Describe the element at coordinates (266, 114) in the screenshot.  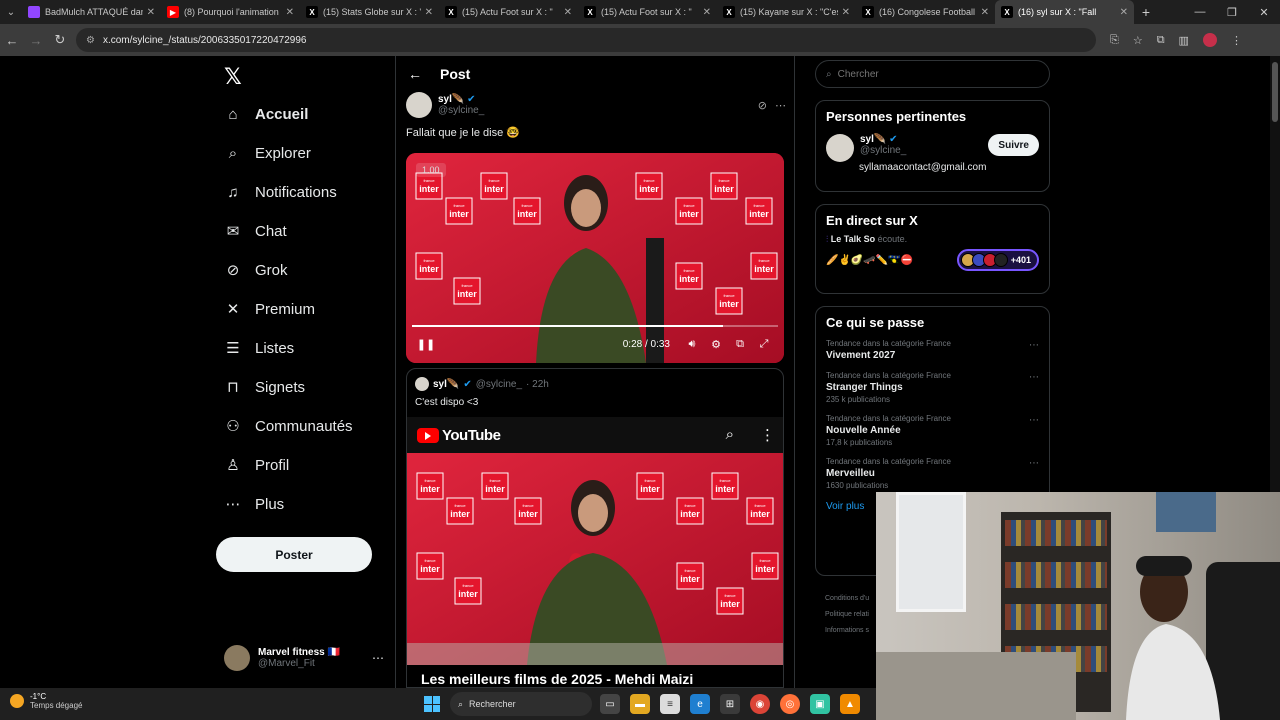
I see `nav-item-home: ⌂ Accueil` at that location.